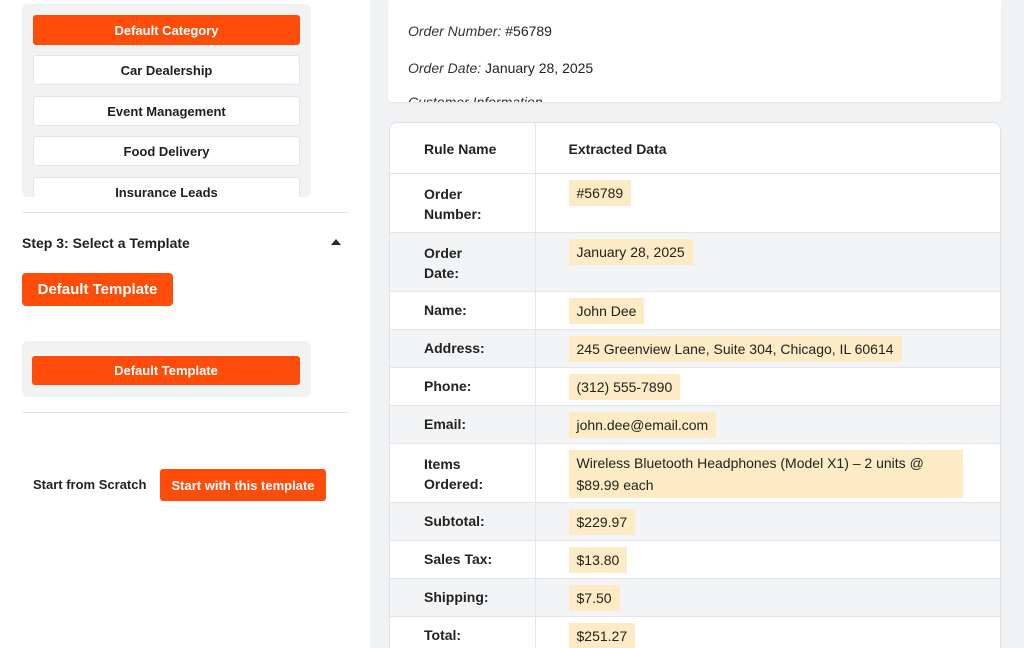 This screenshot has height=648, width=1024. I want to click on extracted-value: John Dee, so click(606, 310).